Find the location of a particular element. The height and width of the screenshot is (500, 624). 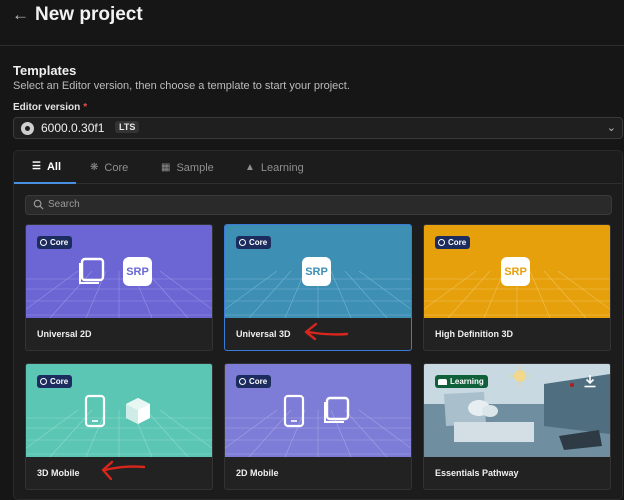

template-card-essentials-pathway: Learning Essentials Pathway is located at coordinates (517, 426).